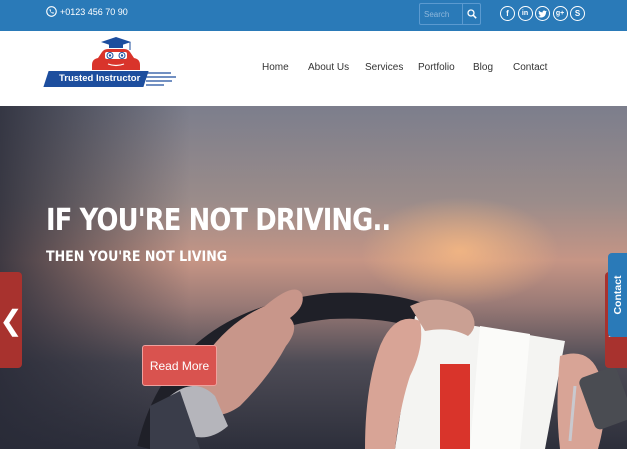 The height and width of the screenshot is (449, 627). I want to click on nav-blog: Blog, so click(483, 67).